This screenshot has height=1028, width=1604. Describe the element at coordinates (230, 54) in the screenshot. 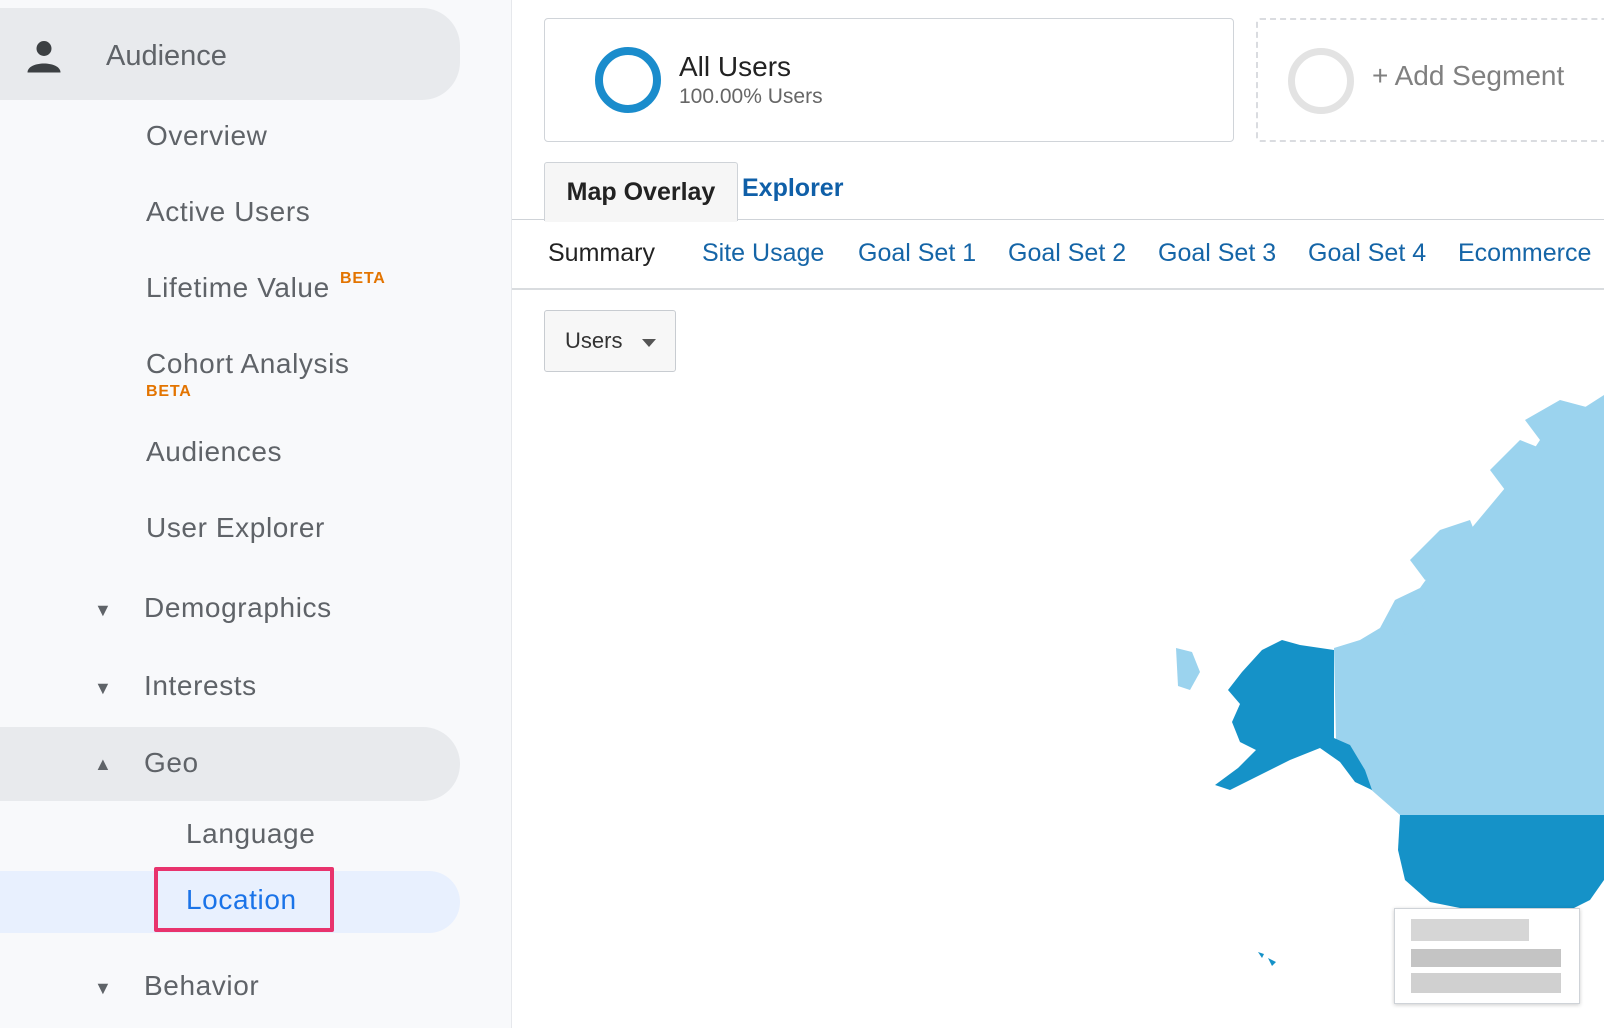

I see `sidebar-item-audience: Audience` at that location.